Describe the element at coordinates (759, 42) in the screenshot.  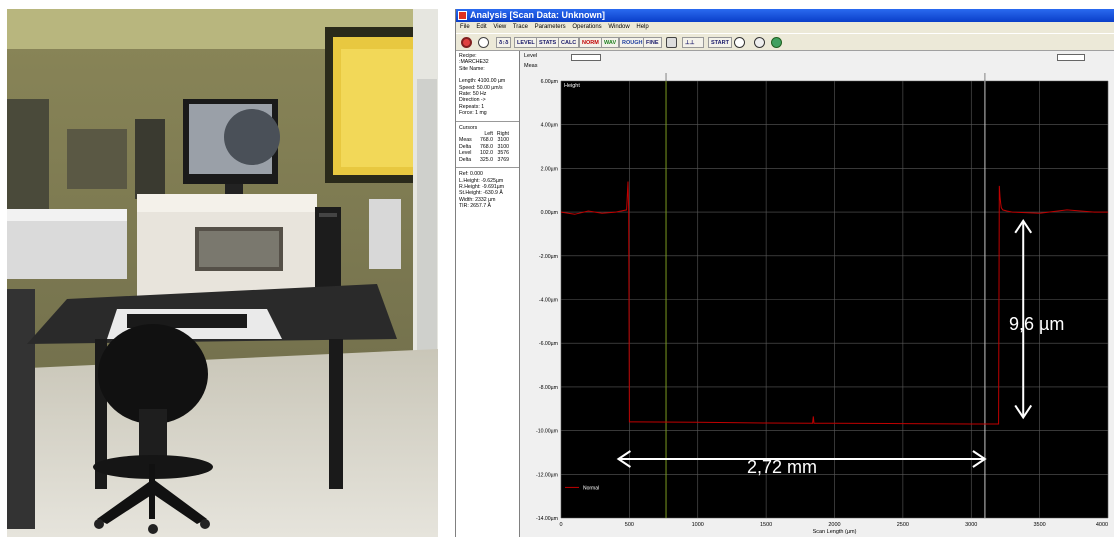
I see `reset-icon` at that location.